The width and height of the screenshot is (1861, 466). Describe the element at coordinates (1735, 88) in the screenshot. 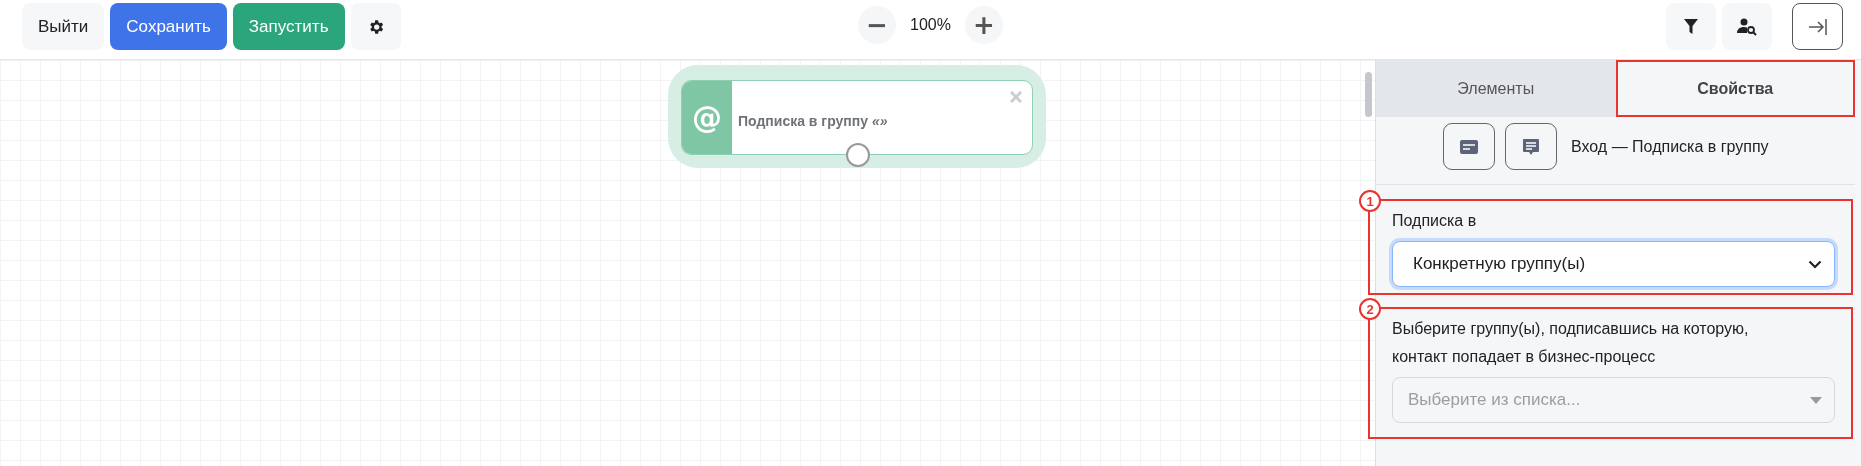

I see `panel-tab: Свойства` at that location.